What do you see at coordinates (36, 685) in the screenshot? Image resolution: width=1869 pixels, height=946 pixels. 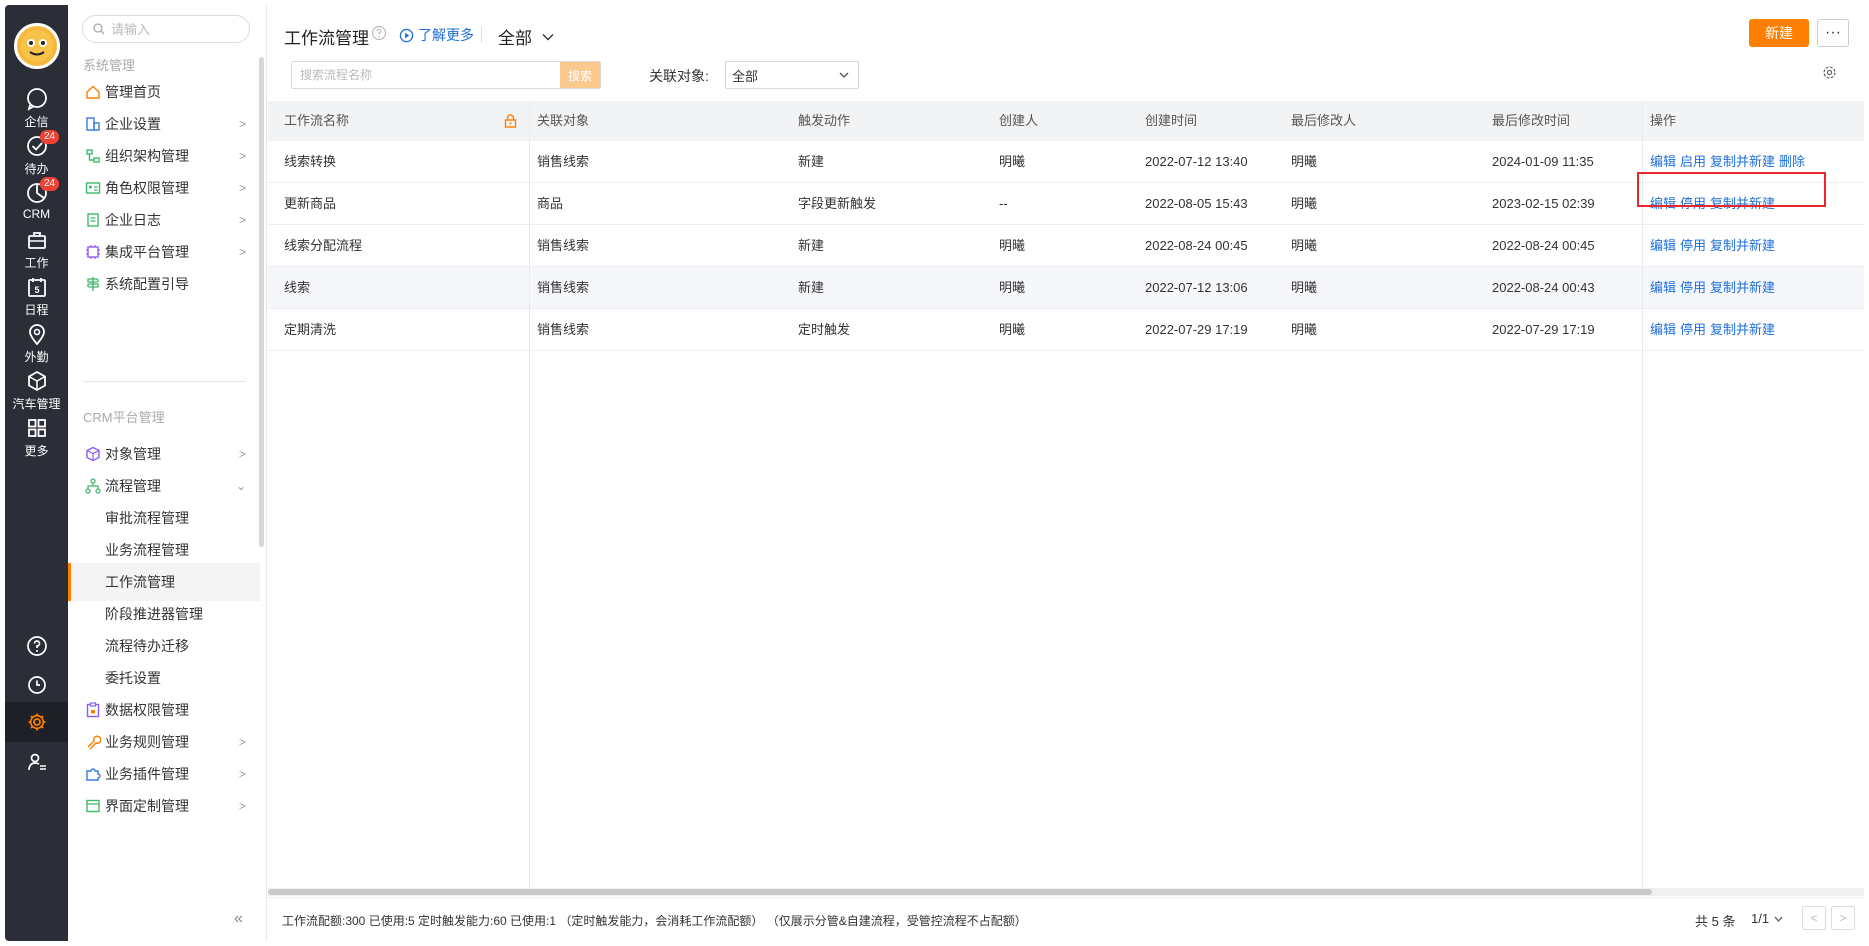 I see `history-rail-button` at bounding box center [36, 685].